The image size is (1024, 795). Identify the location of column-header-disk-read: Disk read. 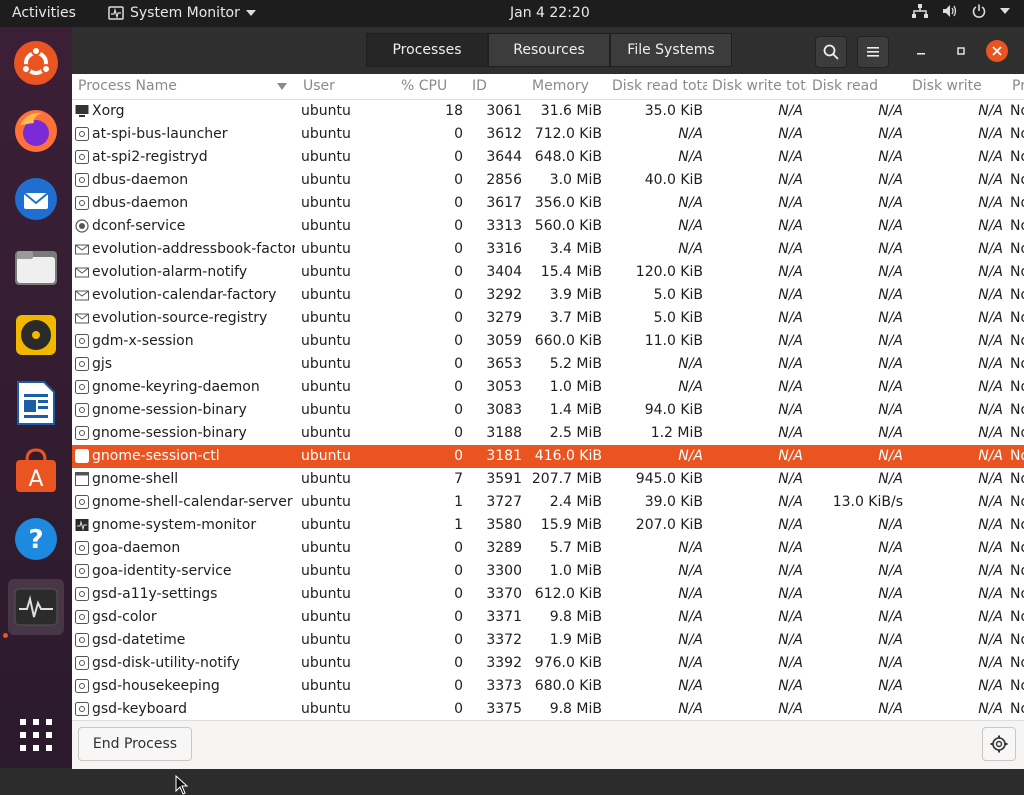
(859, 86).